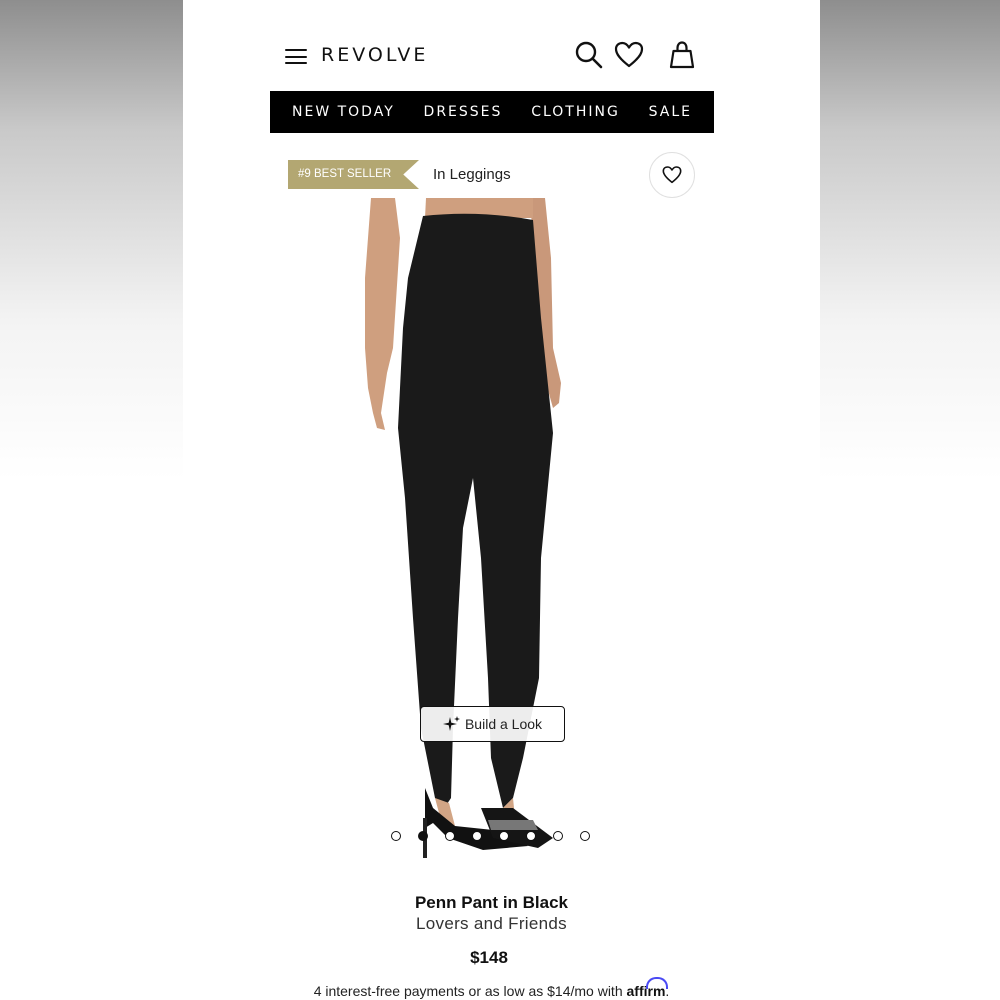 The height and width of the screenshot is (1000, 1000). I want to click on product-title: Penn Pant in Black, so click(491, 902).